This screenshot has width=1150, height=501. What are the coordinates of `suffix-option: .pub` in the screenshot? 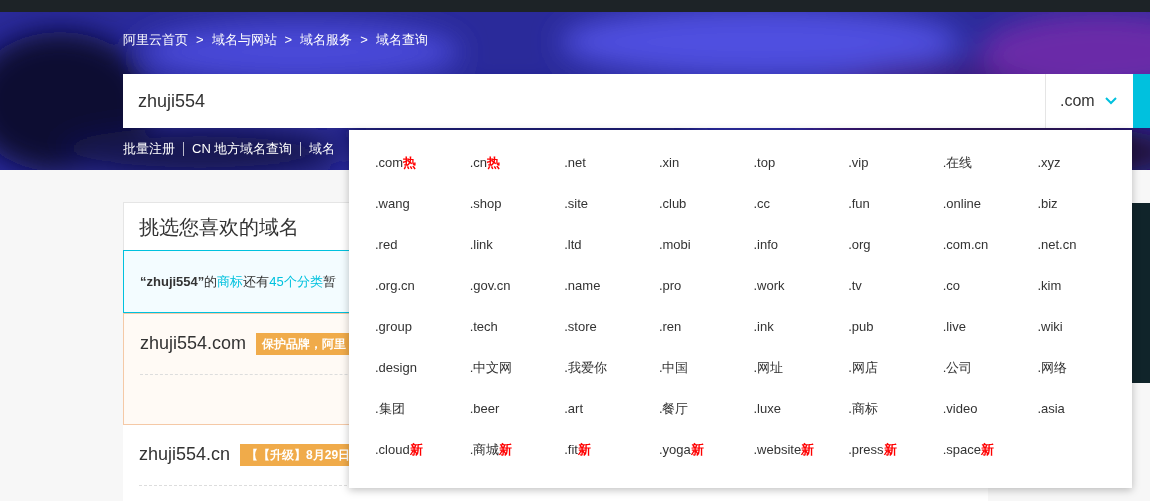 It's located at (895, 326).